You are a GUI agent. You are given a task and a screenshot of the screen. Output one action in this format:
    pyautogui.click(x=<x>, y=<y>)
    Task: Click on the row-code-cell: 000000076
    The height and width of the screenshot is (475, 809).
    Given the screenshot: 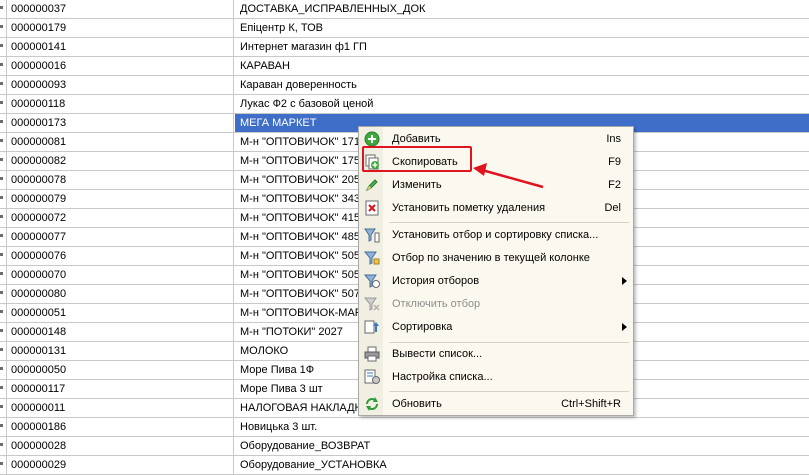 What is the action you would take?
    pyautogui.click(x=121, y=256)
    